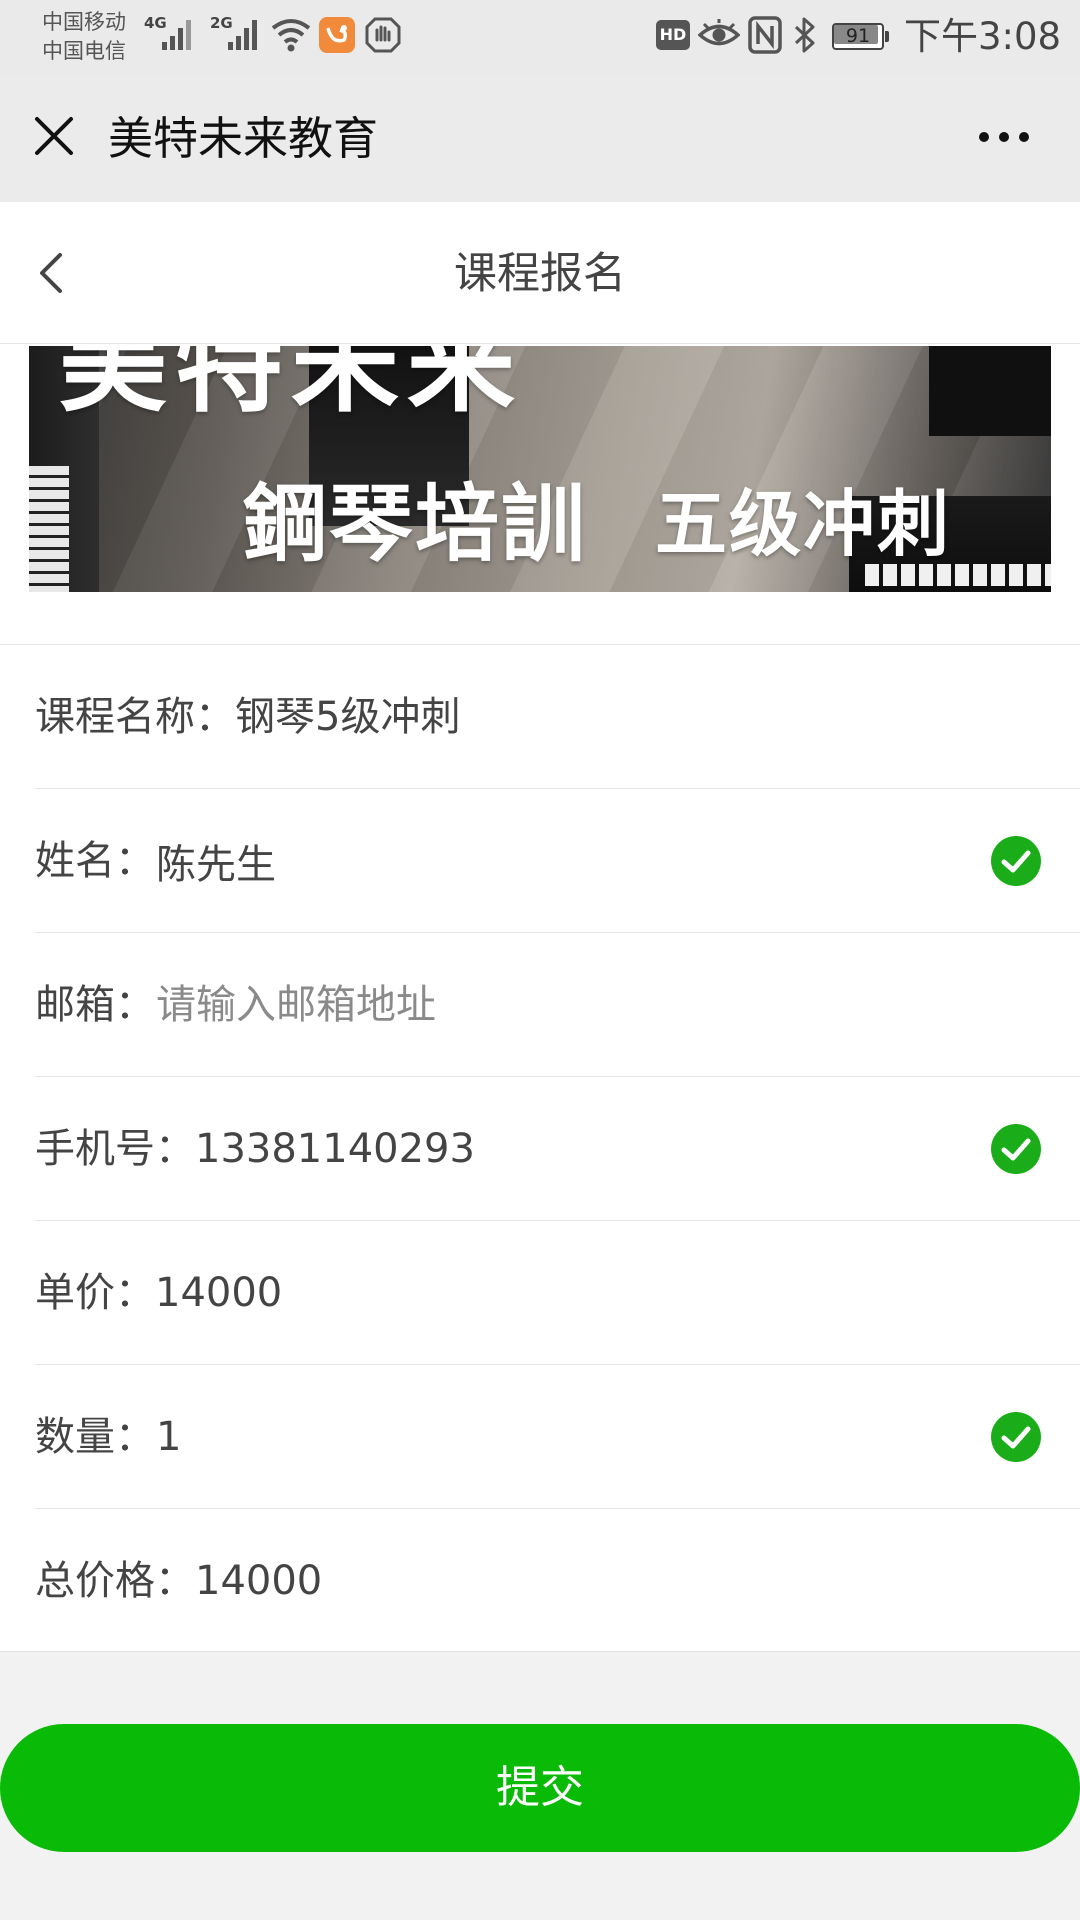 The image size is (1080, 1920). Describe the element at coordinates (415, 523) in the screenshot. I see `banner-course-text: 鋼琴培訓` at that location.